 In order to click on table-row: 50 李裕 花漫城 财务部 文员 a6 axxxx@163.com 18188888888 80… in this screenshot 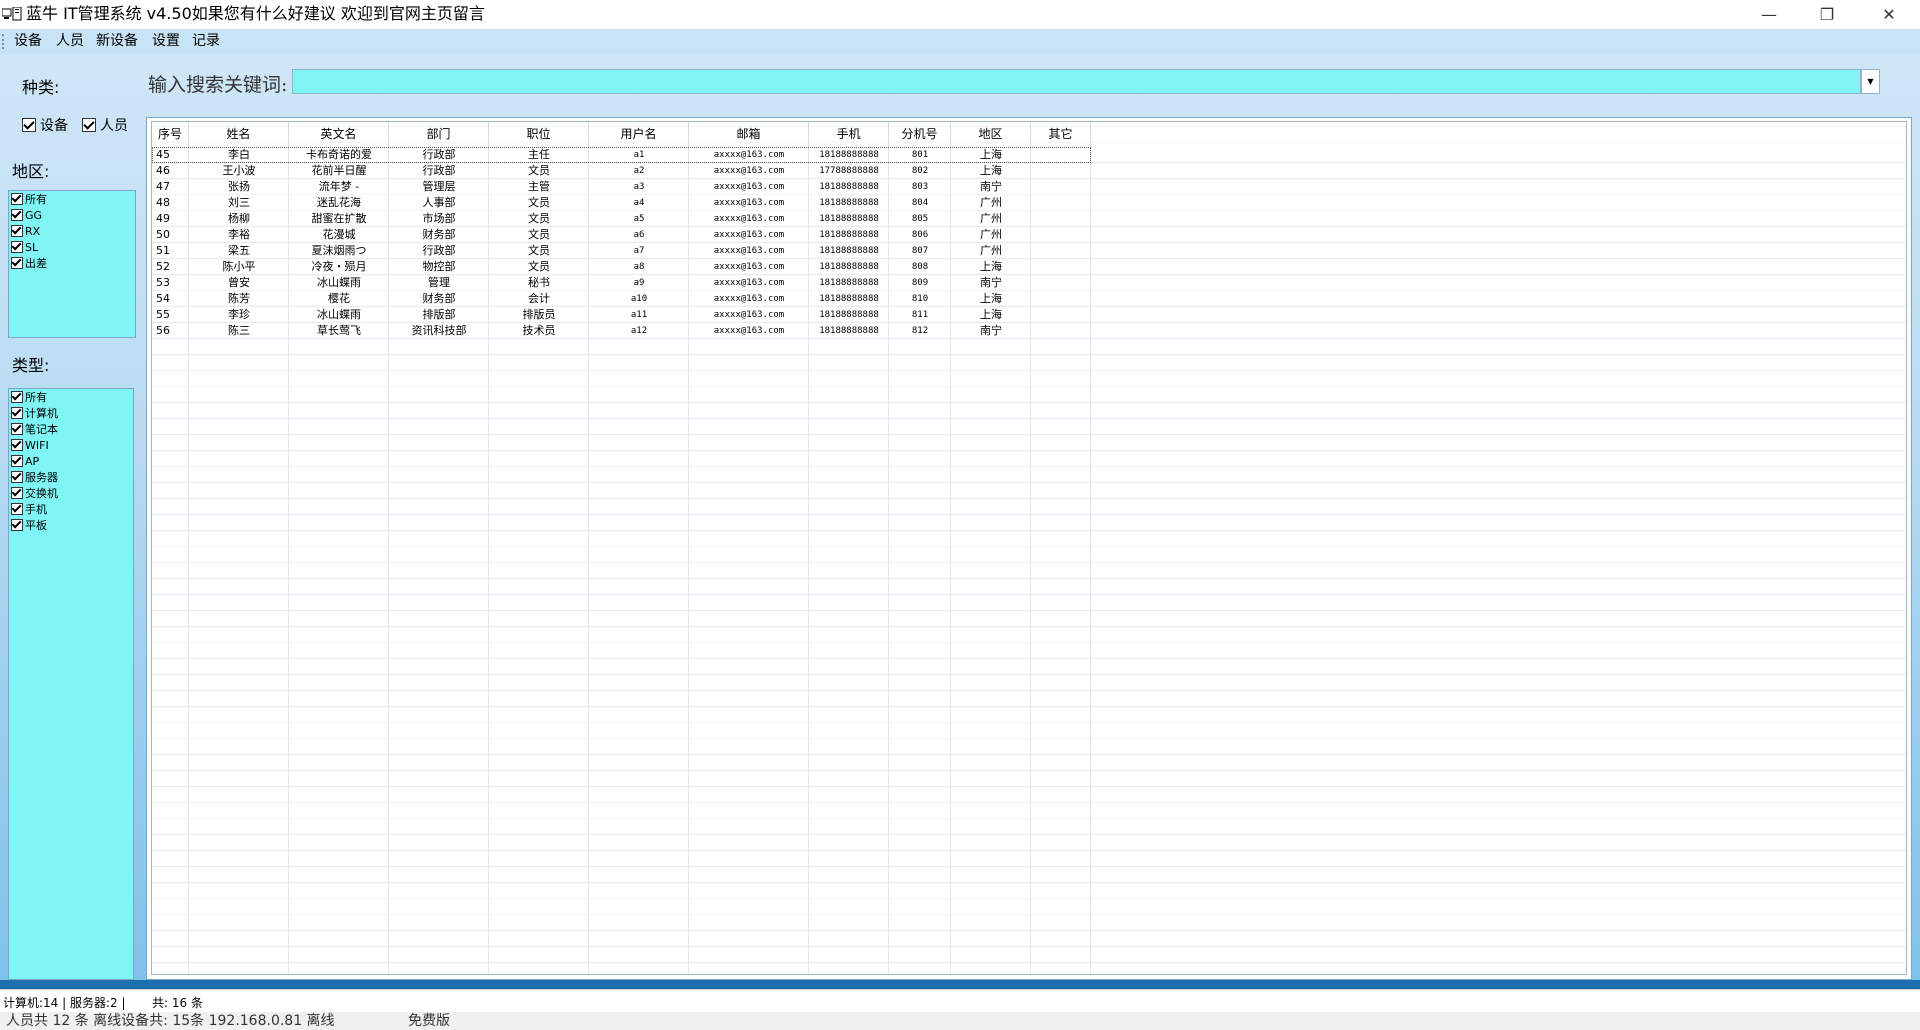, I will do `click(621, 235)`.